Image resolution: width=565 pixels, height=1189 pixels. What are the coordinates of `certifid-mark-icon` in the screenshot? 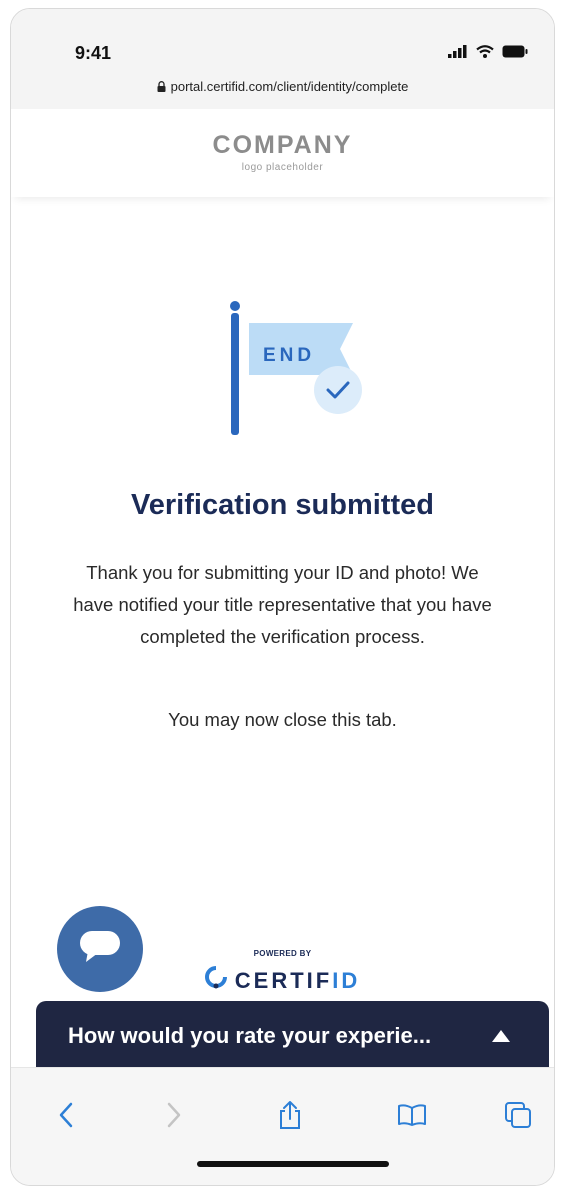 It's located at (215, 980).